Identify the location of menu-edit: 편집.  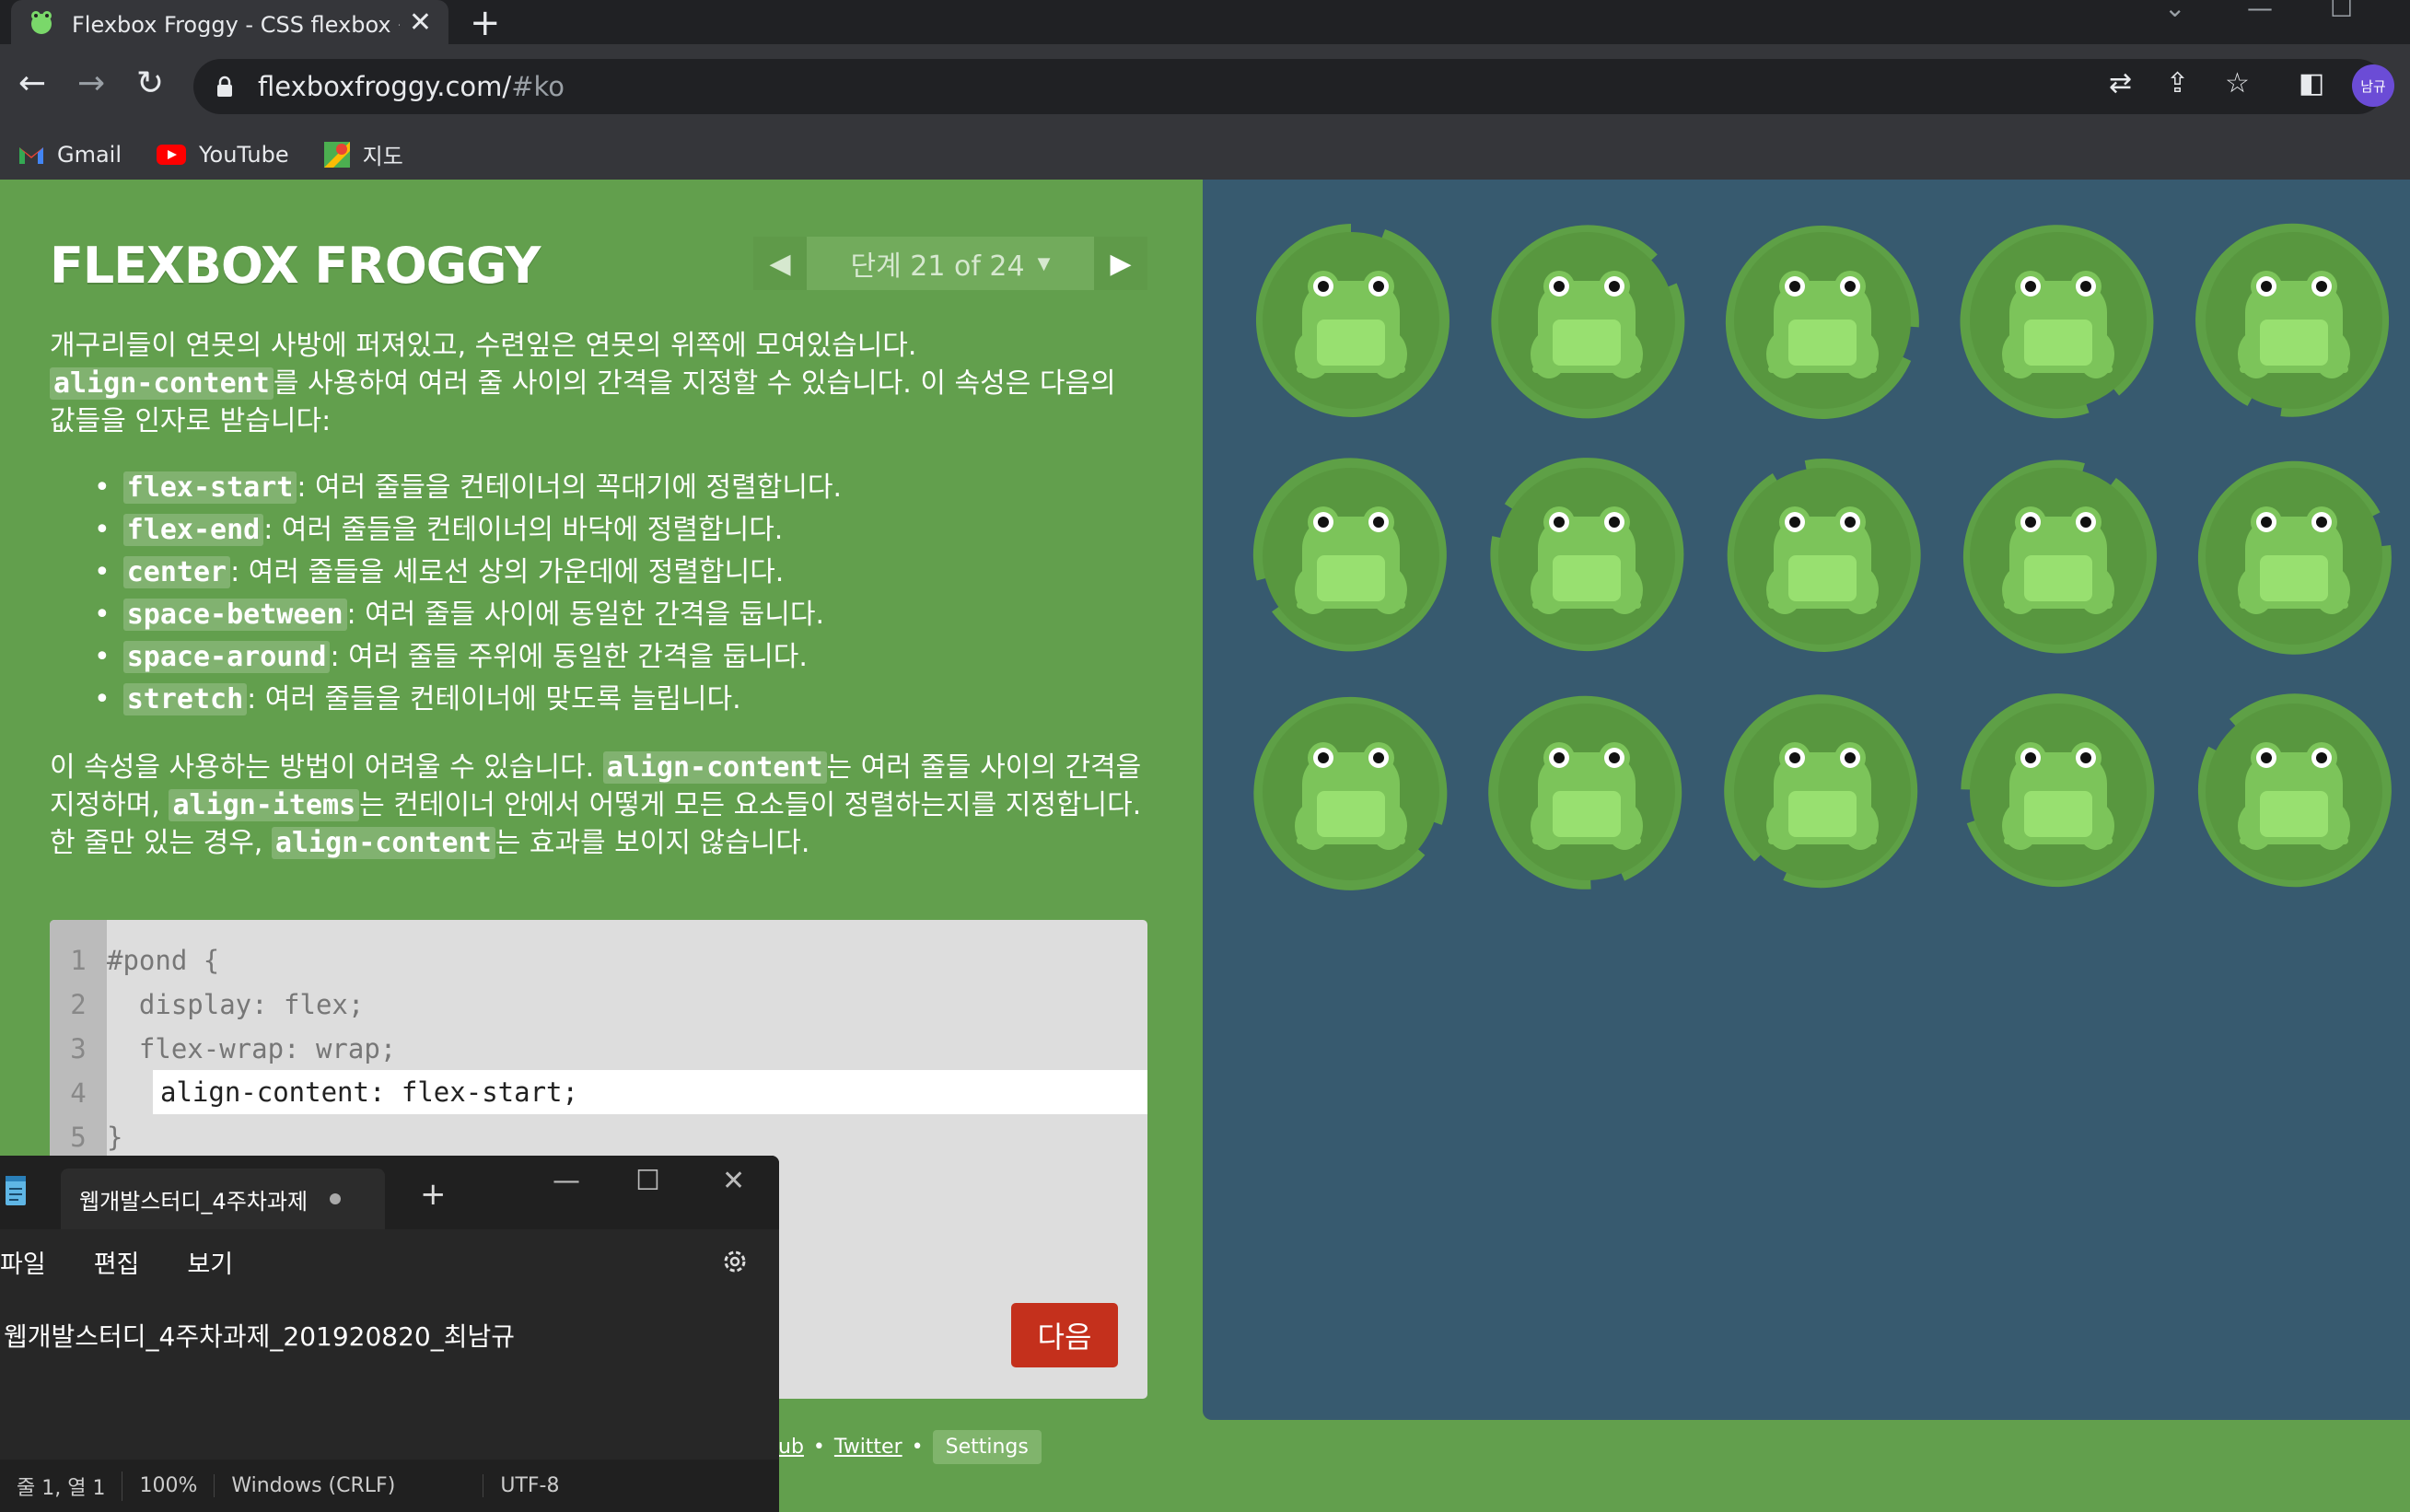
(117, 1262).